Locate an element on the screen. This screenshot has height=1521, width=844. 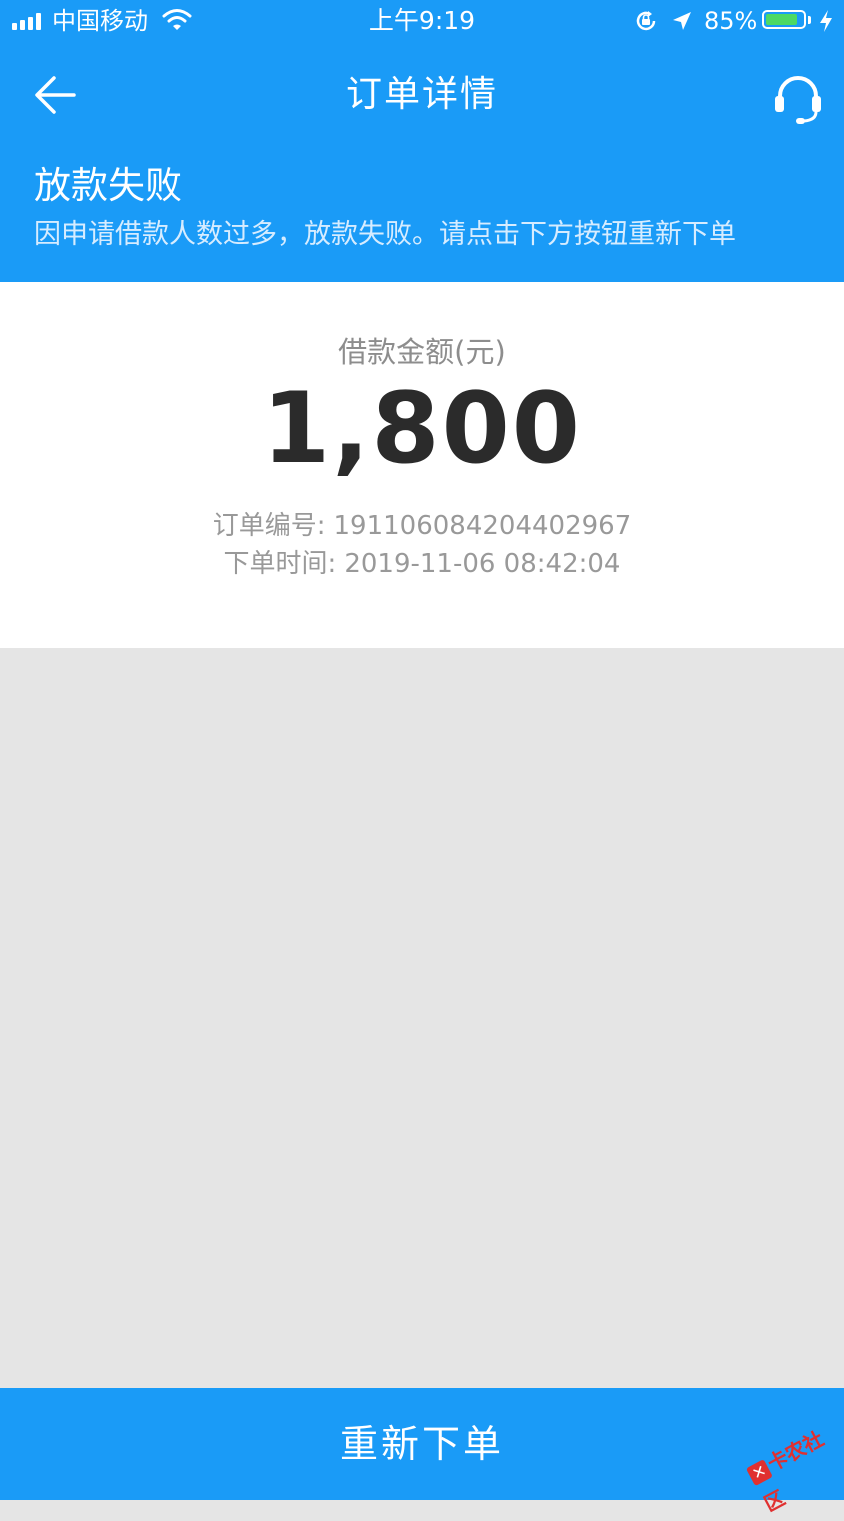
order-number-value: 191106084204402967 is located at coordinates (482, 526).